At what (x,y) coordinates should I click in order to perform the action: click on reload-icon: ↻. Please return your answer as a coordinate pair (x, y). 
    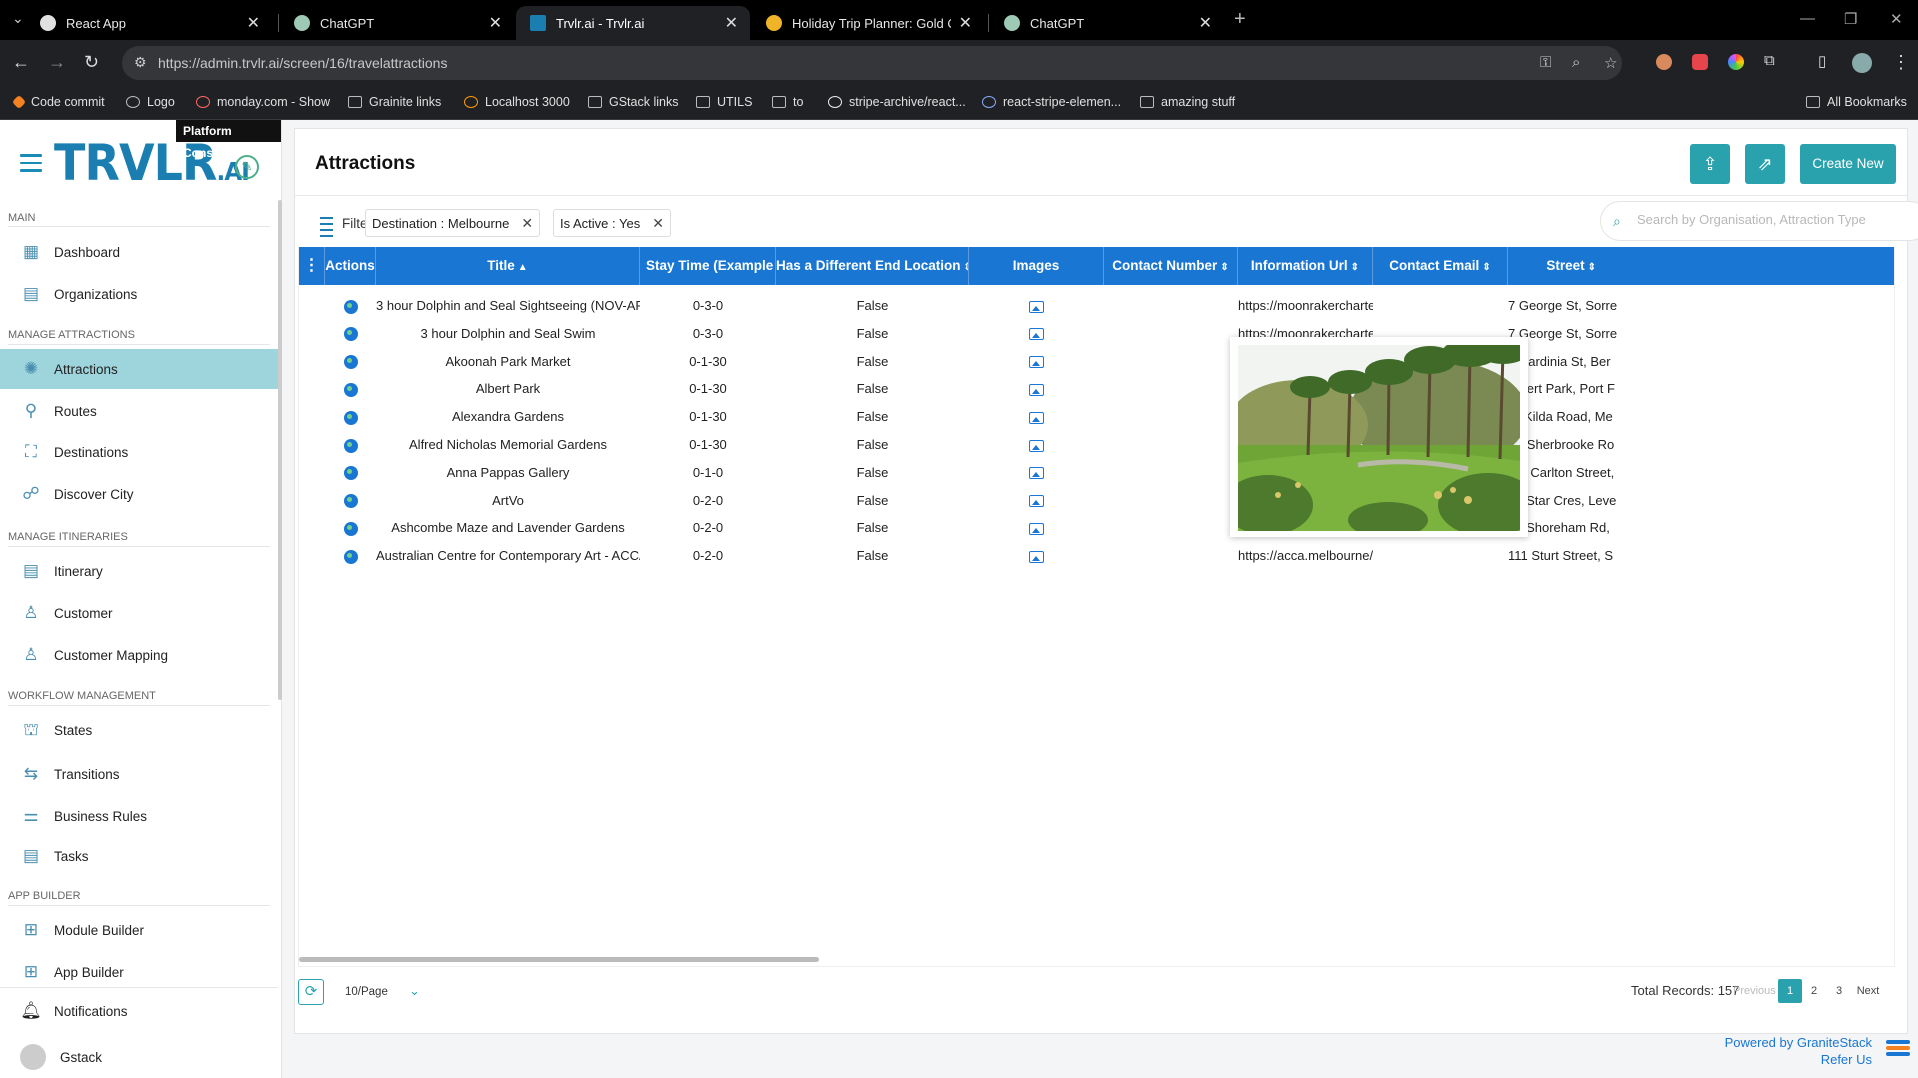
    Looking at the image, I should click on (91, 62).